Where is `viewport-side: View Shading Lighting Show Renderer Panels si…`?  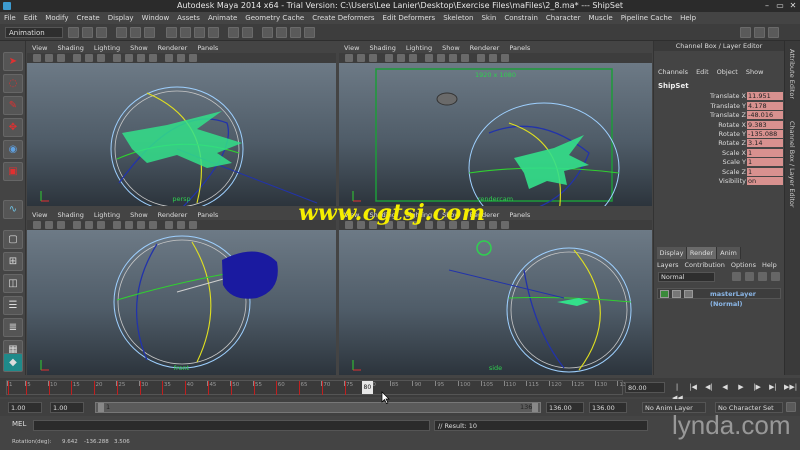 viewport-side: View Shading Lighting Show Renderer Panels si… is located at coordinates (495, 292).